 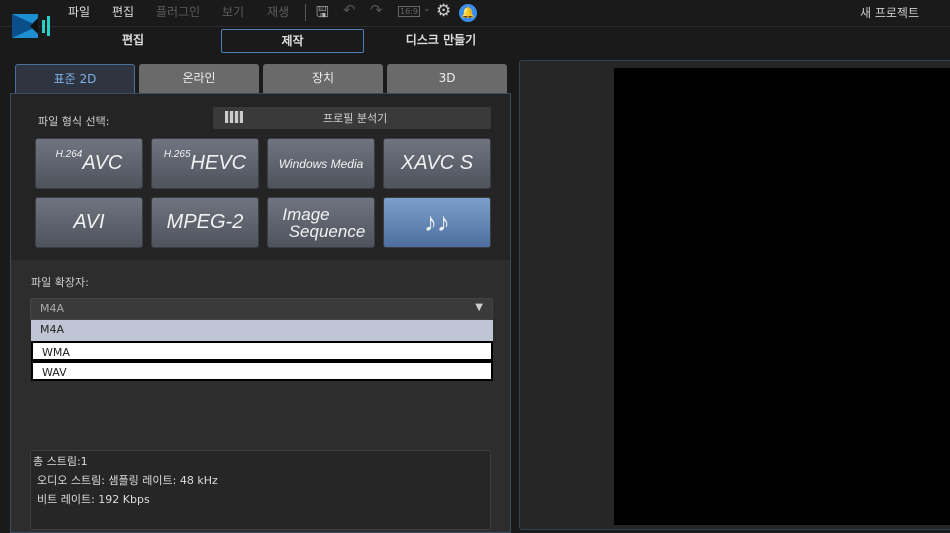 I want to click on info-total-streams: 총 스트림:1, so click(x=60, y=461).